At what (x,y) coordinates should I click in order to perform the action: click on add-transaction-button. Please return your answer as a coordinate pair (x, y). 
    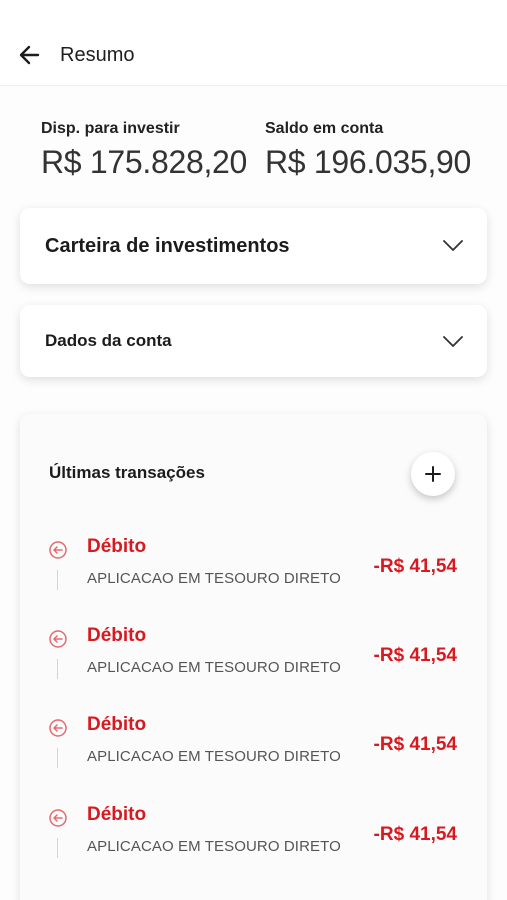
    Looking at the image, I should click on (433, 474).